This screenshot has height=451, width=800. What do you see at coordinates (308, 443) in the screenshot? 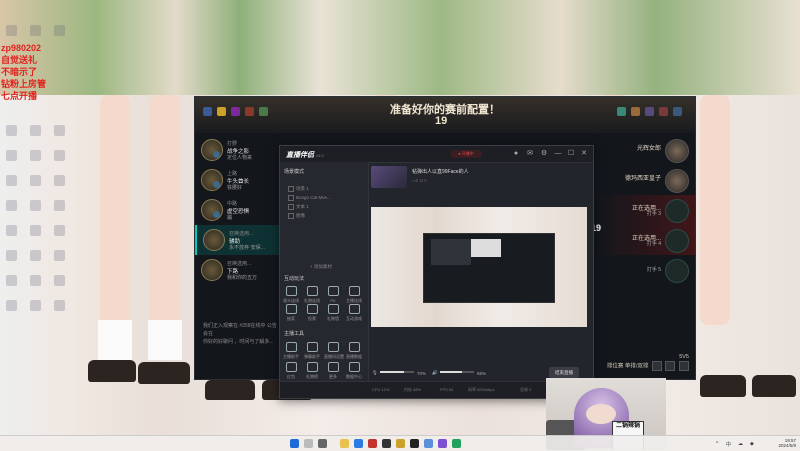
I see `search-icon` at bounding box center [308, 443].